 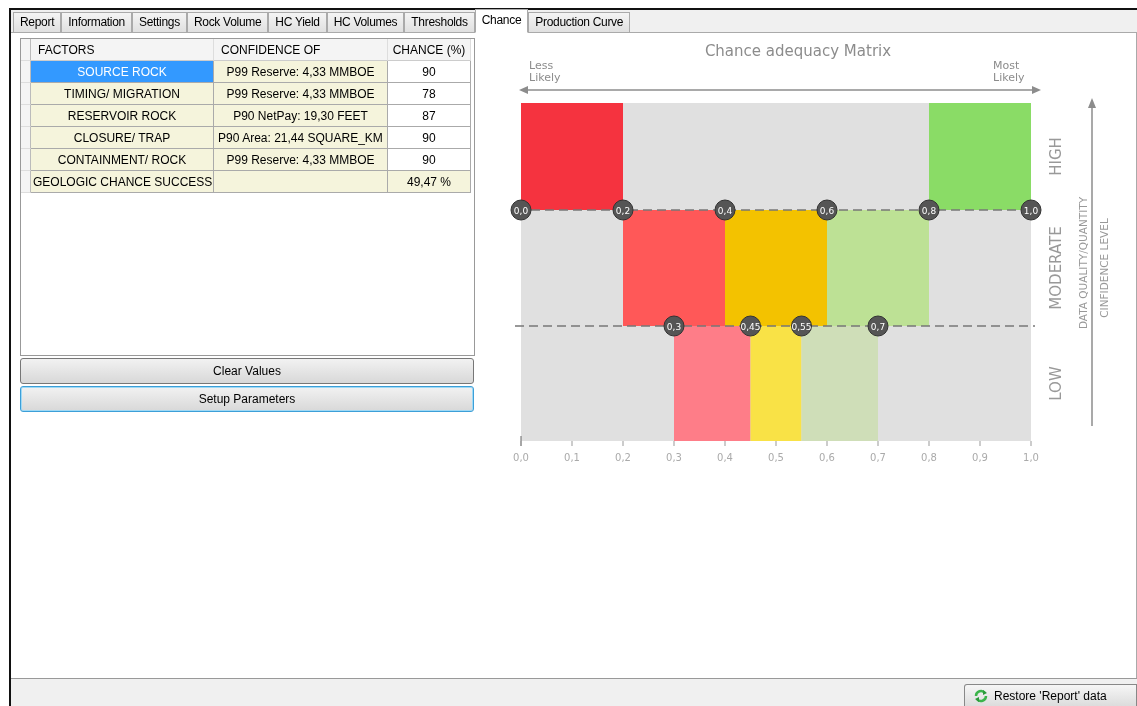 What do you see at coordinates (1056, 383) in the screenshot?
I see `confidence-band-label: LOW` at bounding box center [1056, 383].